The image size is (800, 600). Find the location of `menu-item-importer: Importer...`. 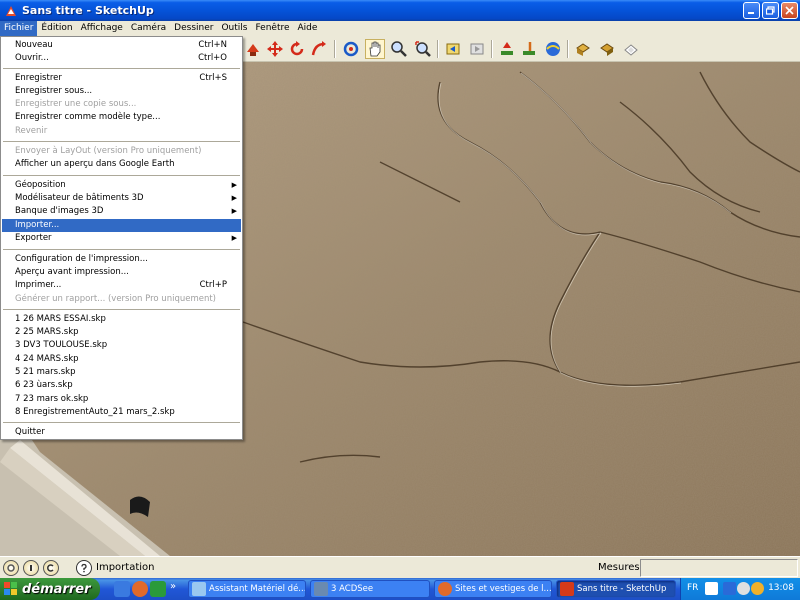

menu-item-importer: Importer... is located at coordinates (121, 225).